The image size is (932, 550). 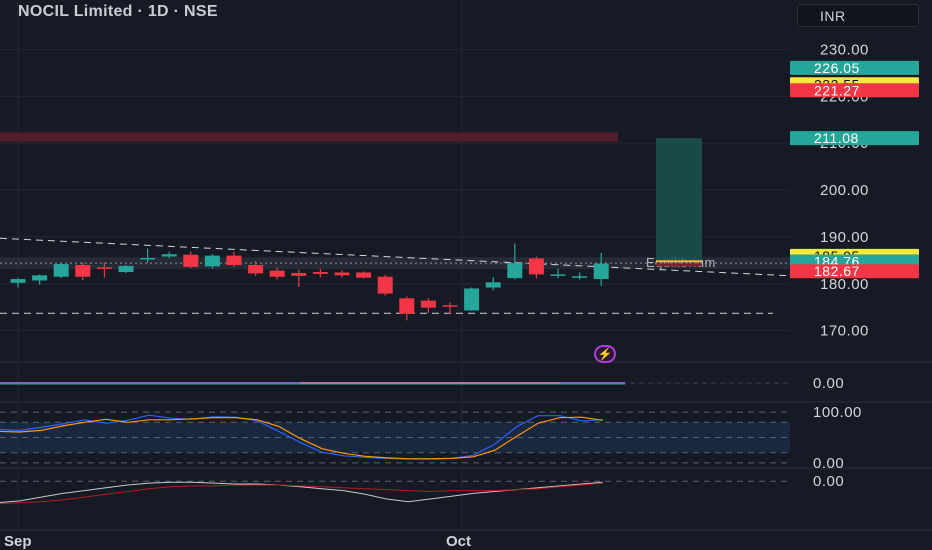 I want to click on x-tick-0: Sep, so click(x=18, y=541).